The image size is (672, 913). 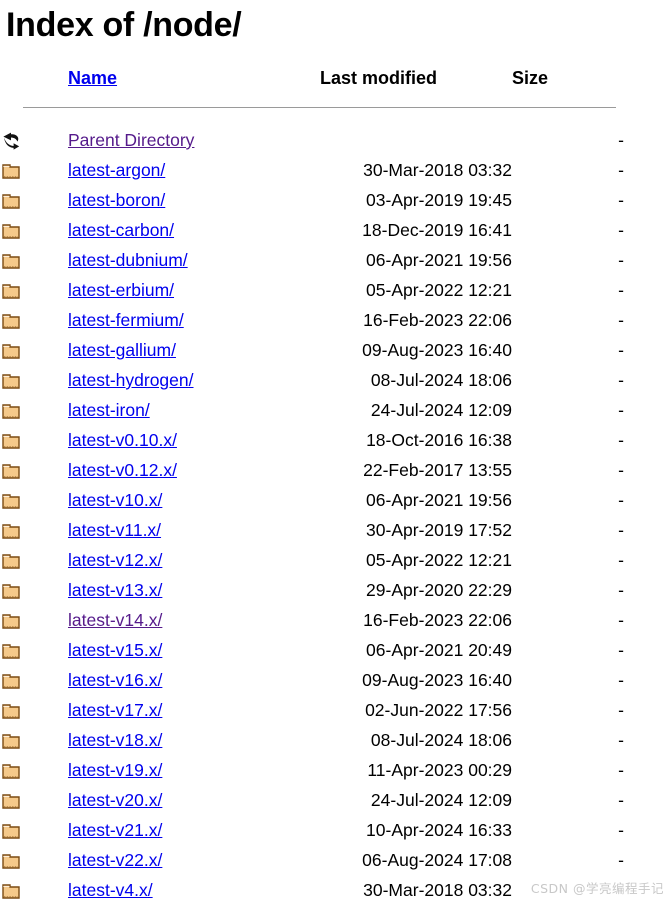 What do you see at coordinates (115, 560) in the screenshot?
I see `directory-link: latest-v12.x/` at bounding box center [115, 560].